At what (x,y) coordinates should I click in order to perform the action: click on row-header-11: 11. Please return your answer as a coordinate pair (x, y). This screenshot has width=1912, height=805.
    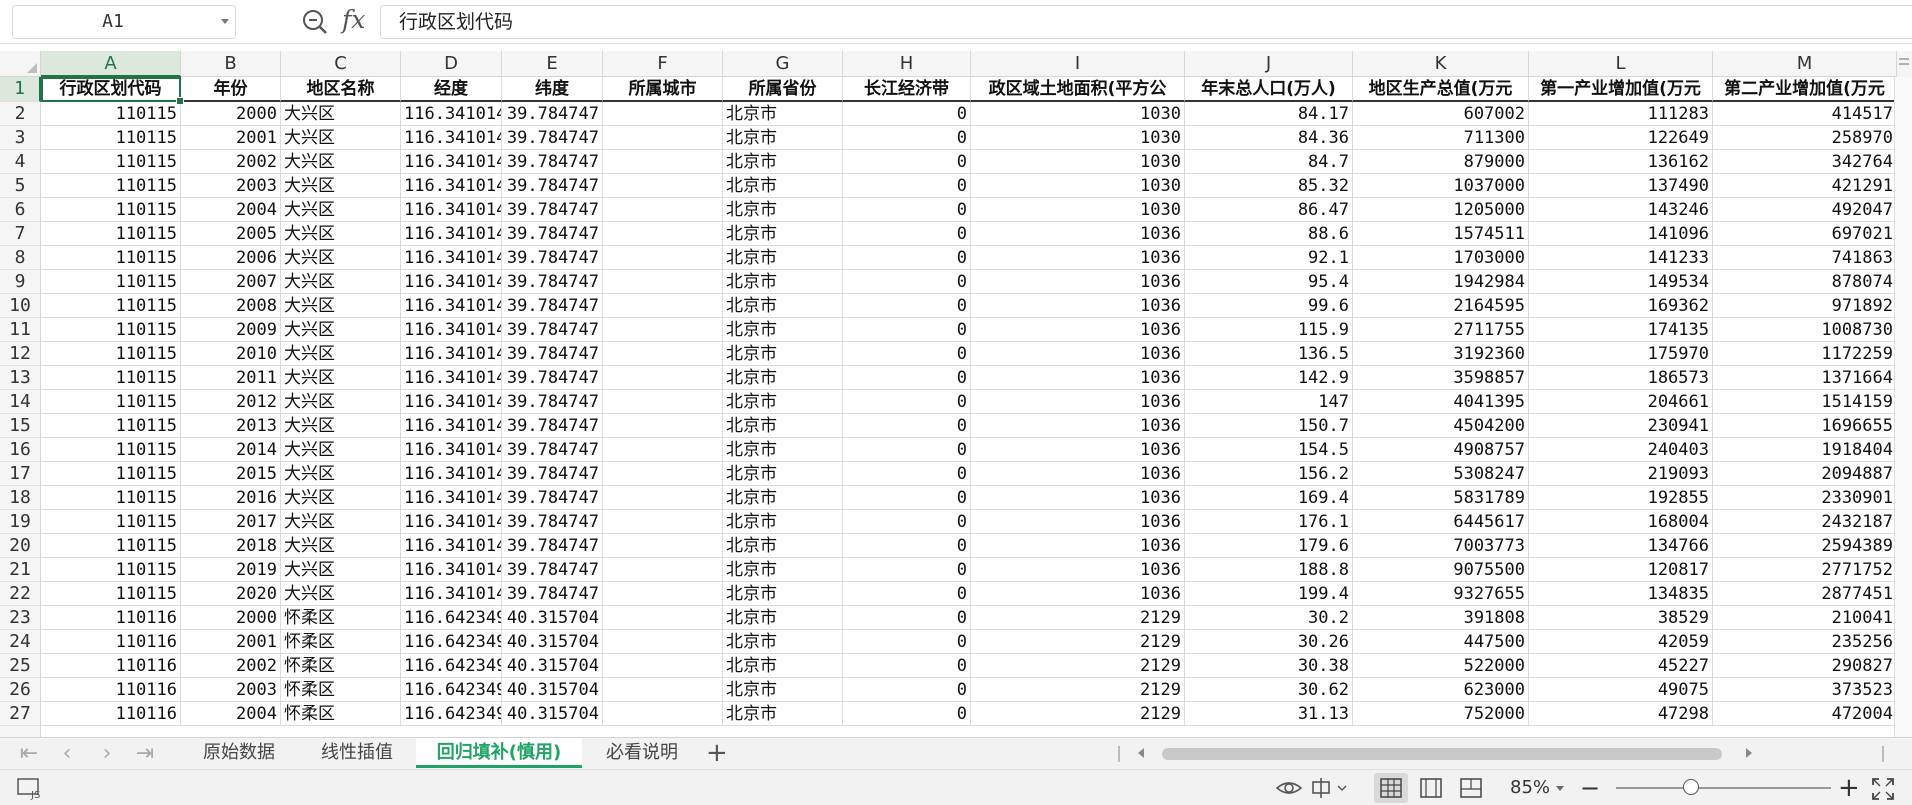
    Looking at the image, I should click on (20, 330).